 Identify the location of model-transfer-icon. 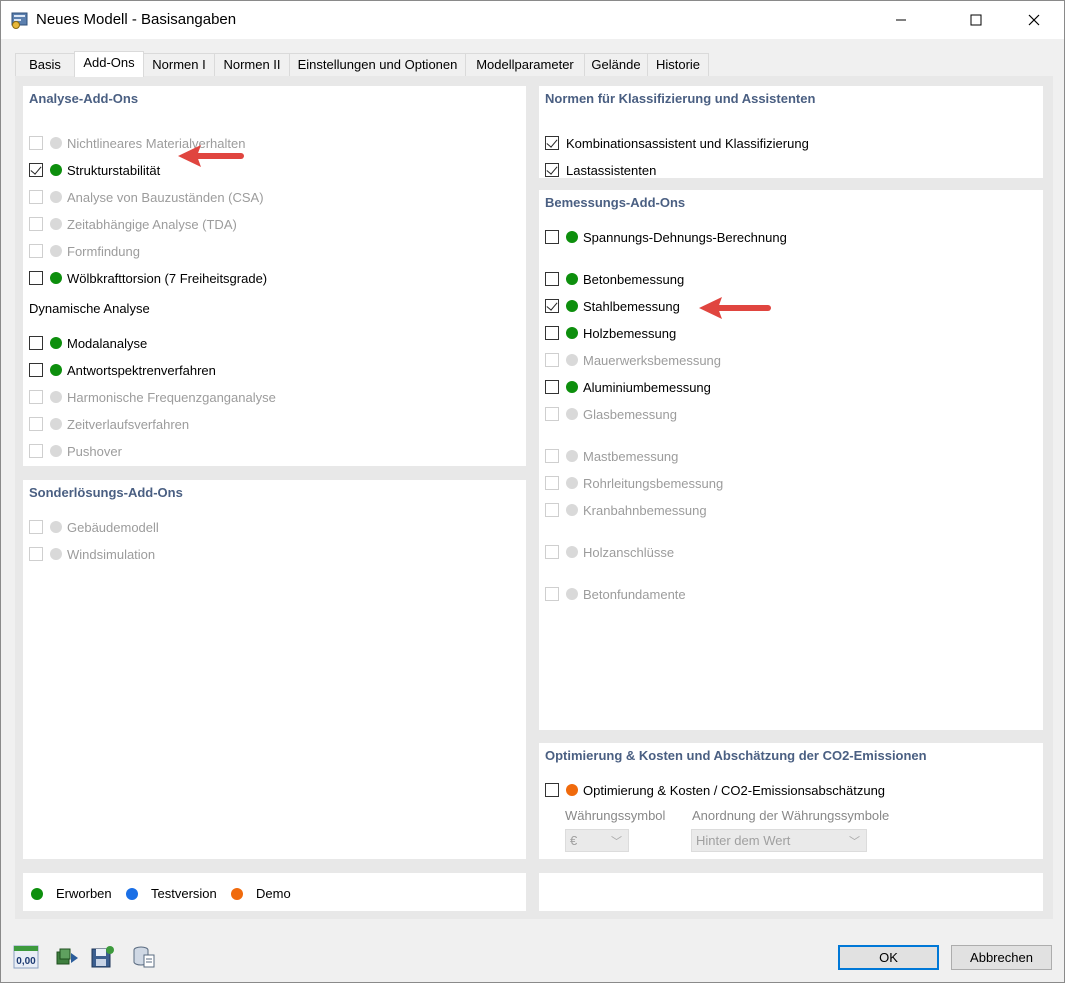
(67, 957).